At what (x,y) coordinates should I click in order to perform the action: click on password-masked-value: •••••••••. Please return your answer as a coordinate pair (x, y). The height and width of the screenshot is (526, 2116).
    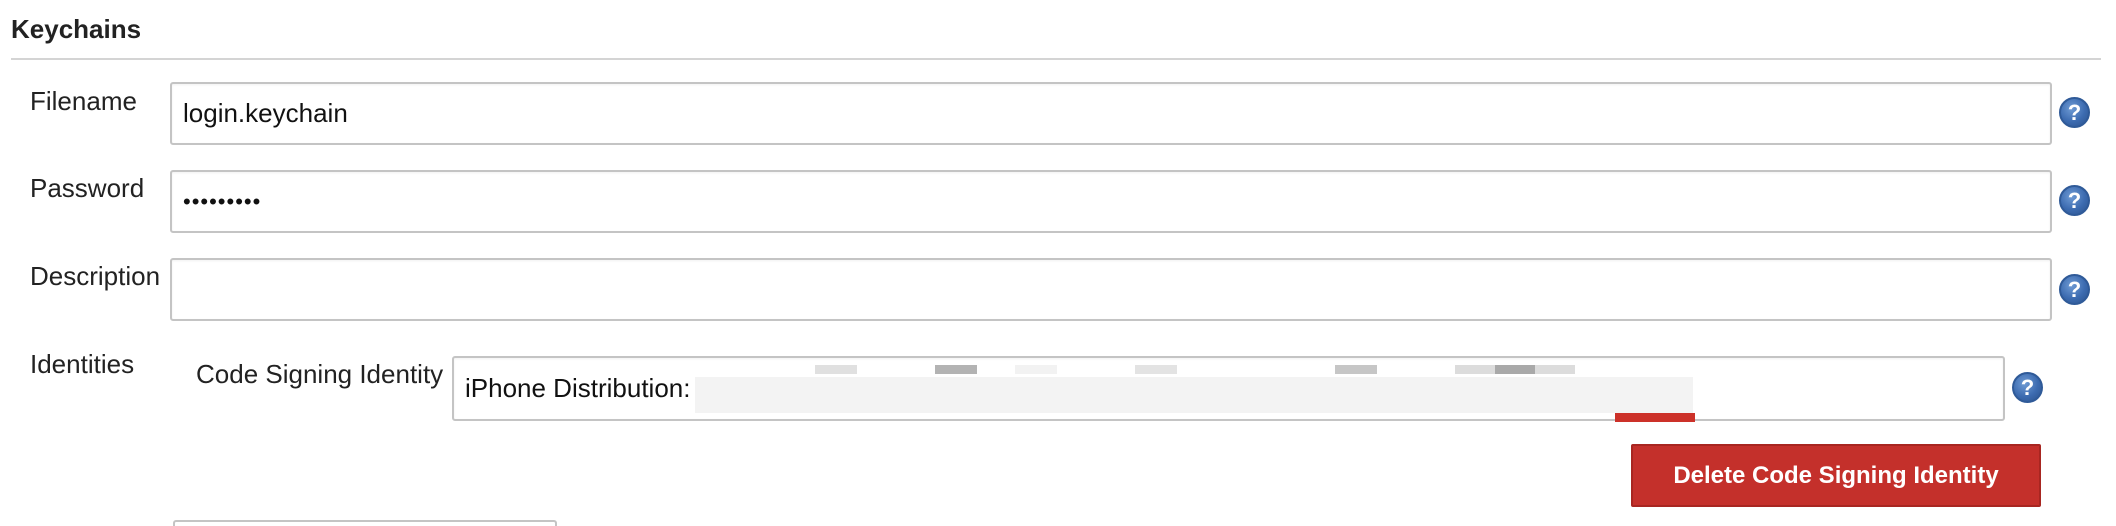
    Looking at the image, I should click on (222, 201).